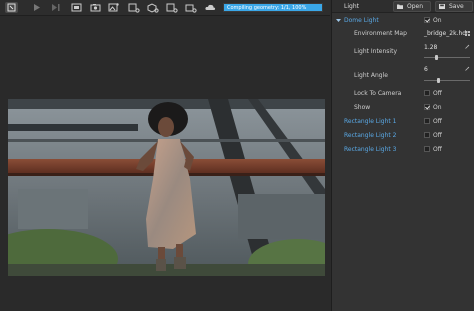 The width and height of the screenshot is (474, 311). What do you see at coordinates (133, 7) in the screenshot?
I see `light-settings-icon` at bounding box center [133, 7].